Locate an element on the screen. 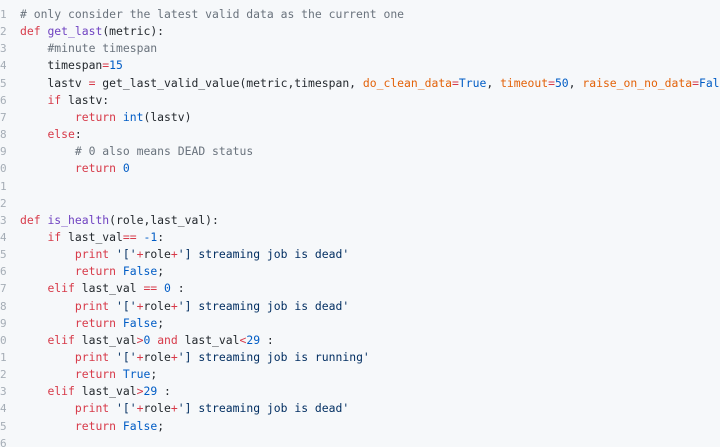  code-token: == is located at coordinates (150, 288).